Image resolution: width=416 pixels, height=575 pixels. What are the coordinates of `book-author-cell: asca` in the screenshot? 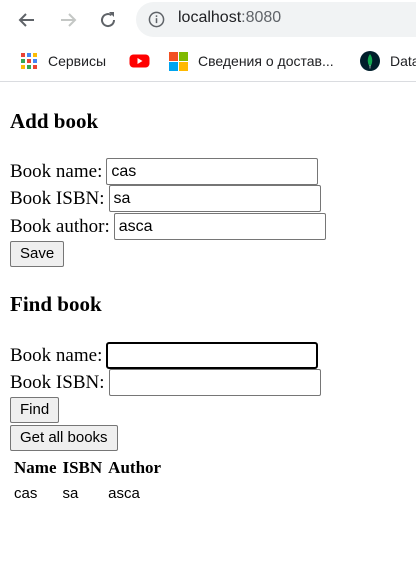 It's located at (124, 493).